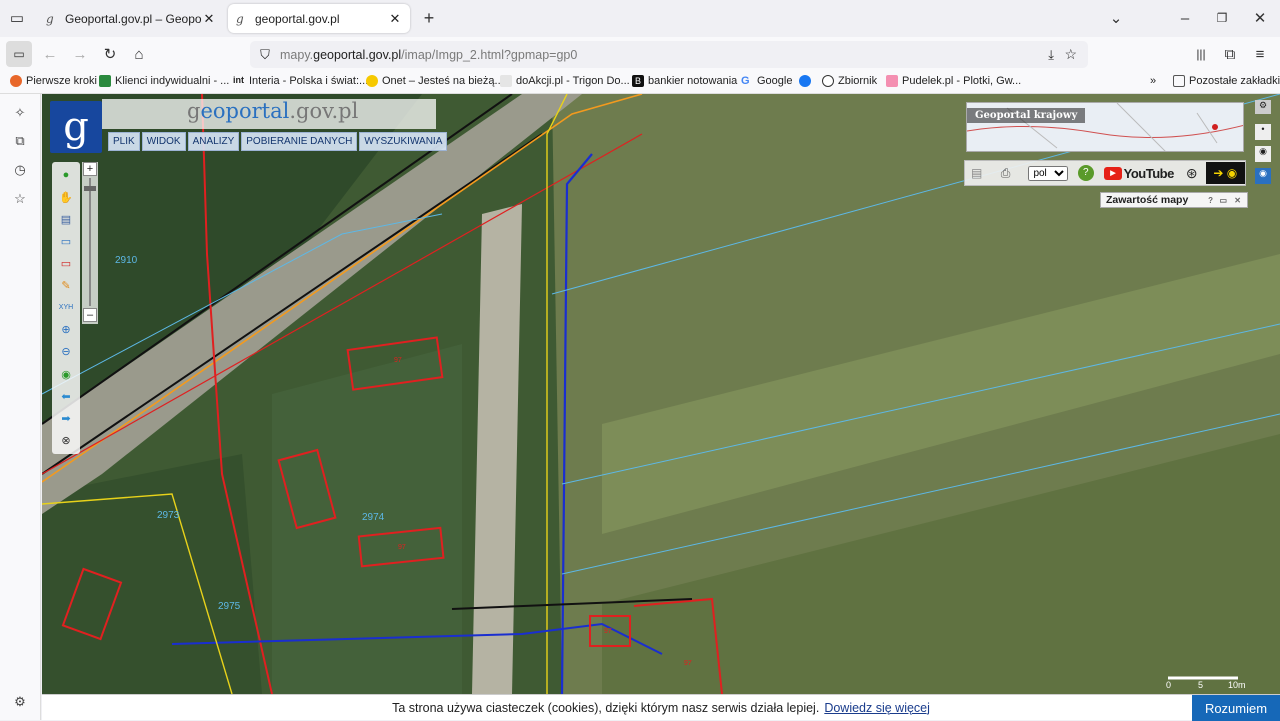  I want to click on bookmark-bankier: Bbankier notowania, so click(684, 81).